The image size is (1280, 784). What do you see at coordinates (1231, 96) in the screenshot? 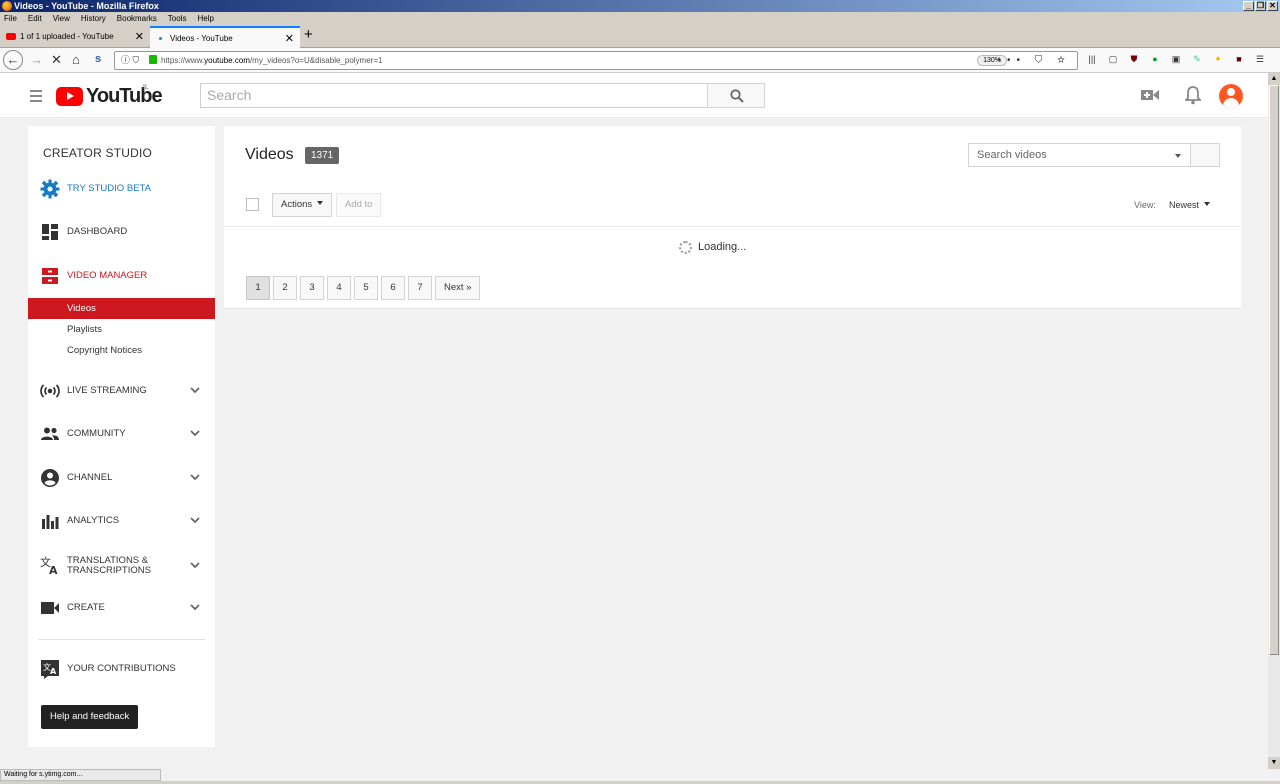
I see `avatar` at bounding box center [1231, 96].